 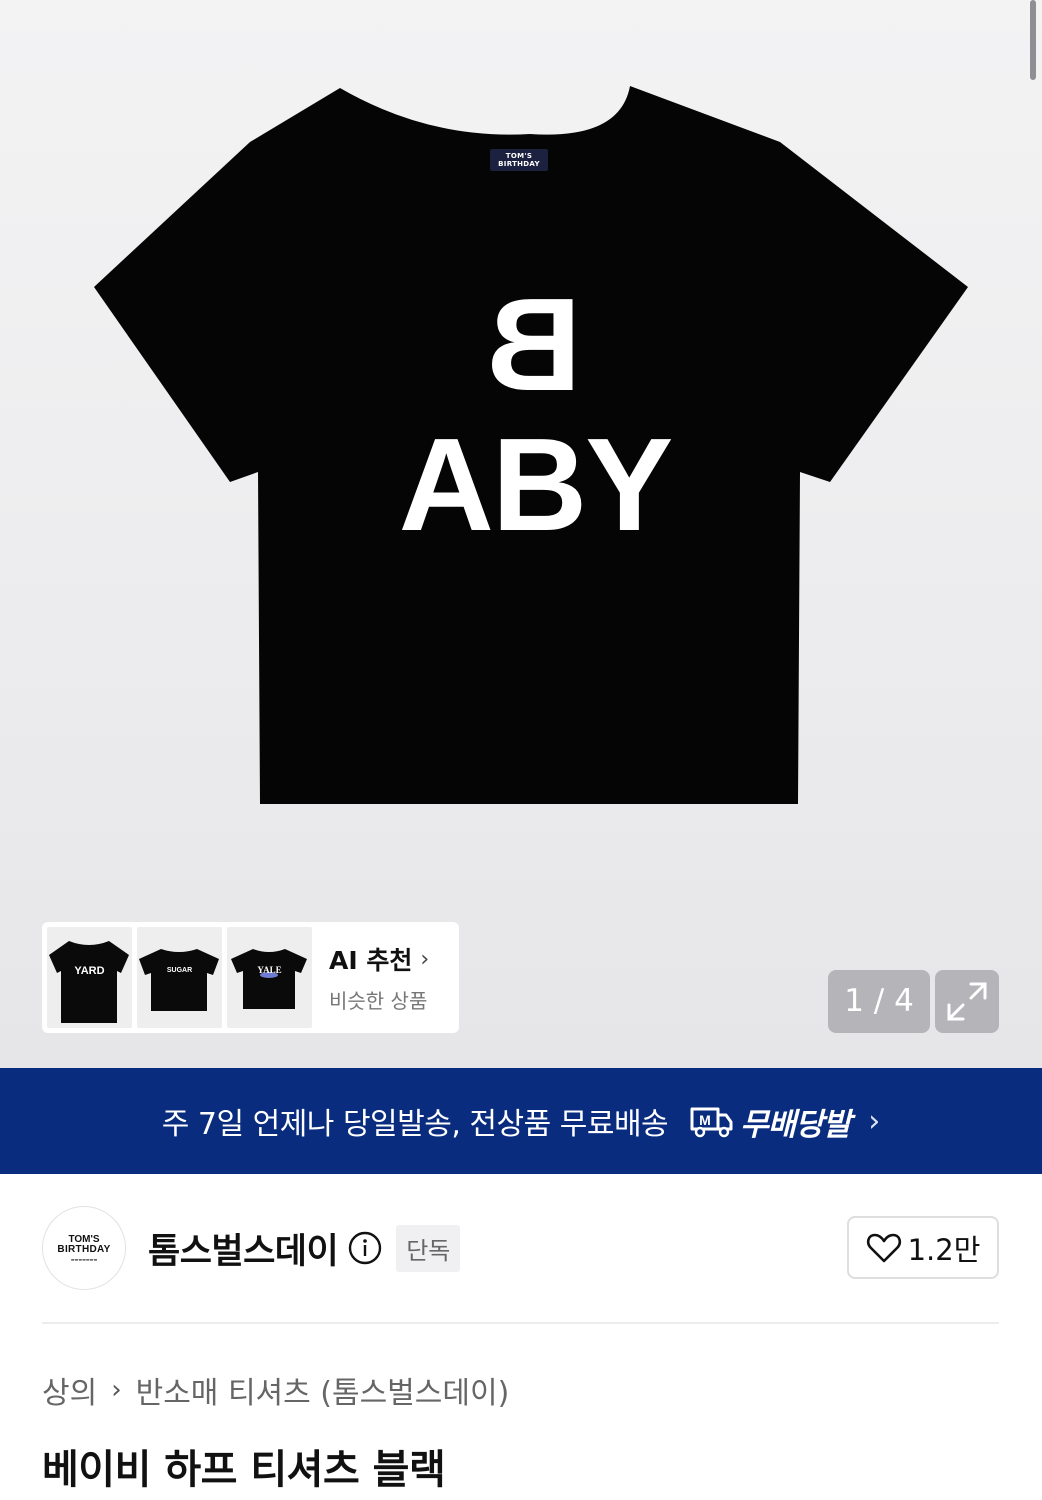 What do you see at coordinates (84, 1248) in the screenshot?
I see `brand-logo: TOM'S BIRTHDAY ▬▬▬▬▬▬▬` at bounding box center [84, 1248].